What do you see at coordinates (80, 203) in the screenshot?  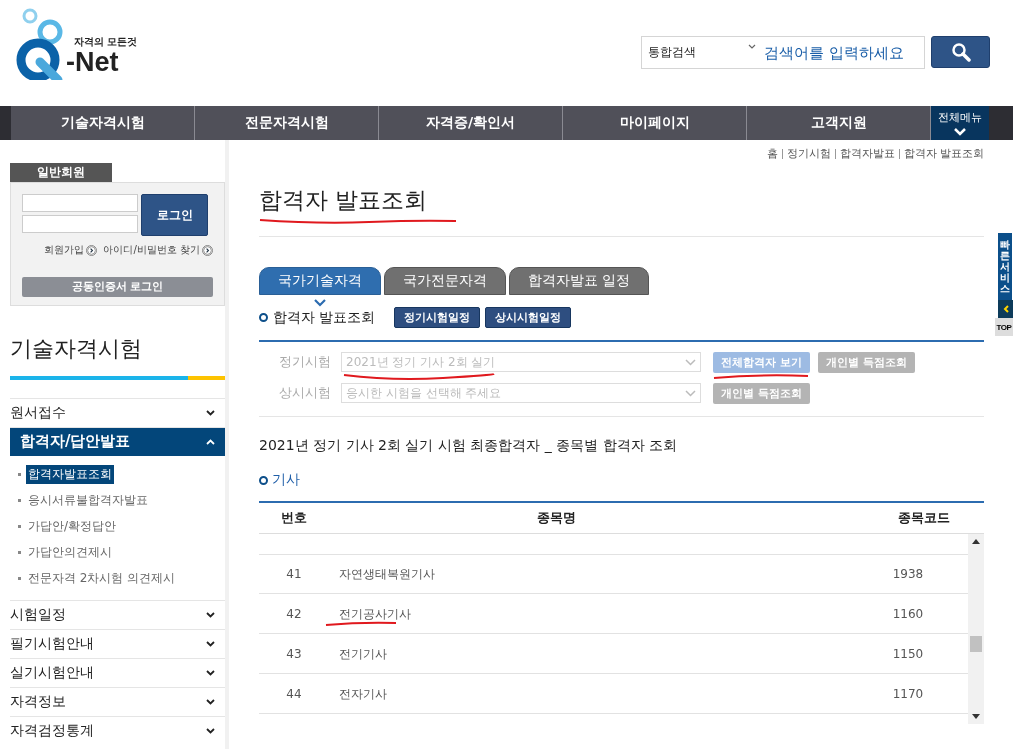 I see `id-field` at bounding box center [80, 203].